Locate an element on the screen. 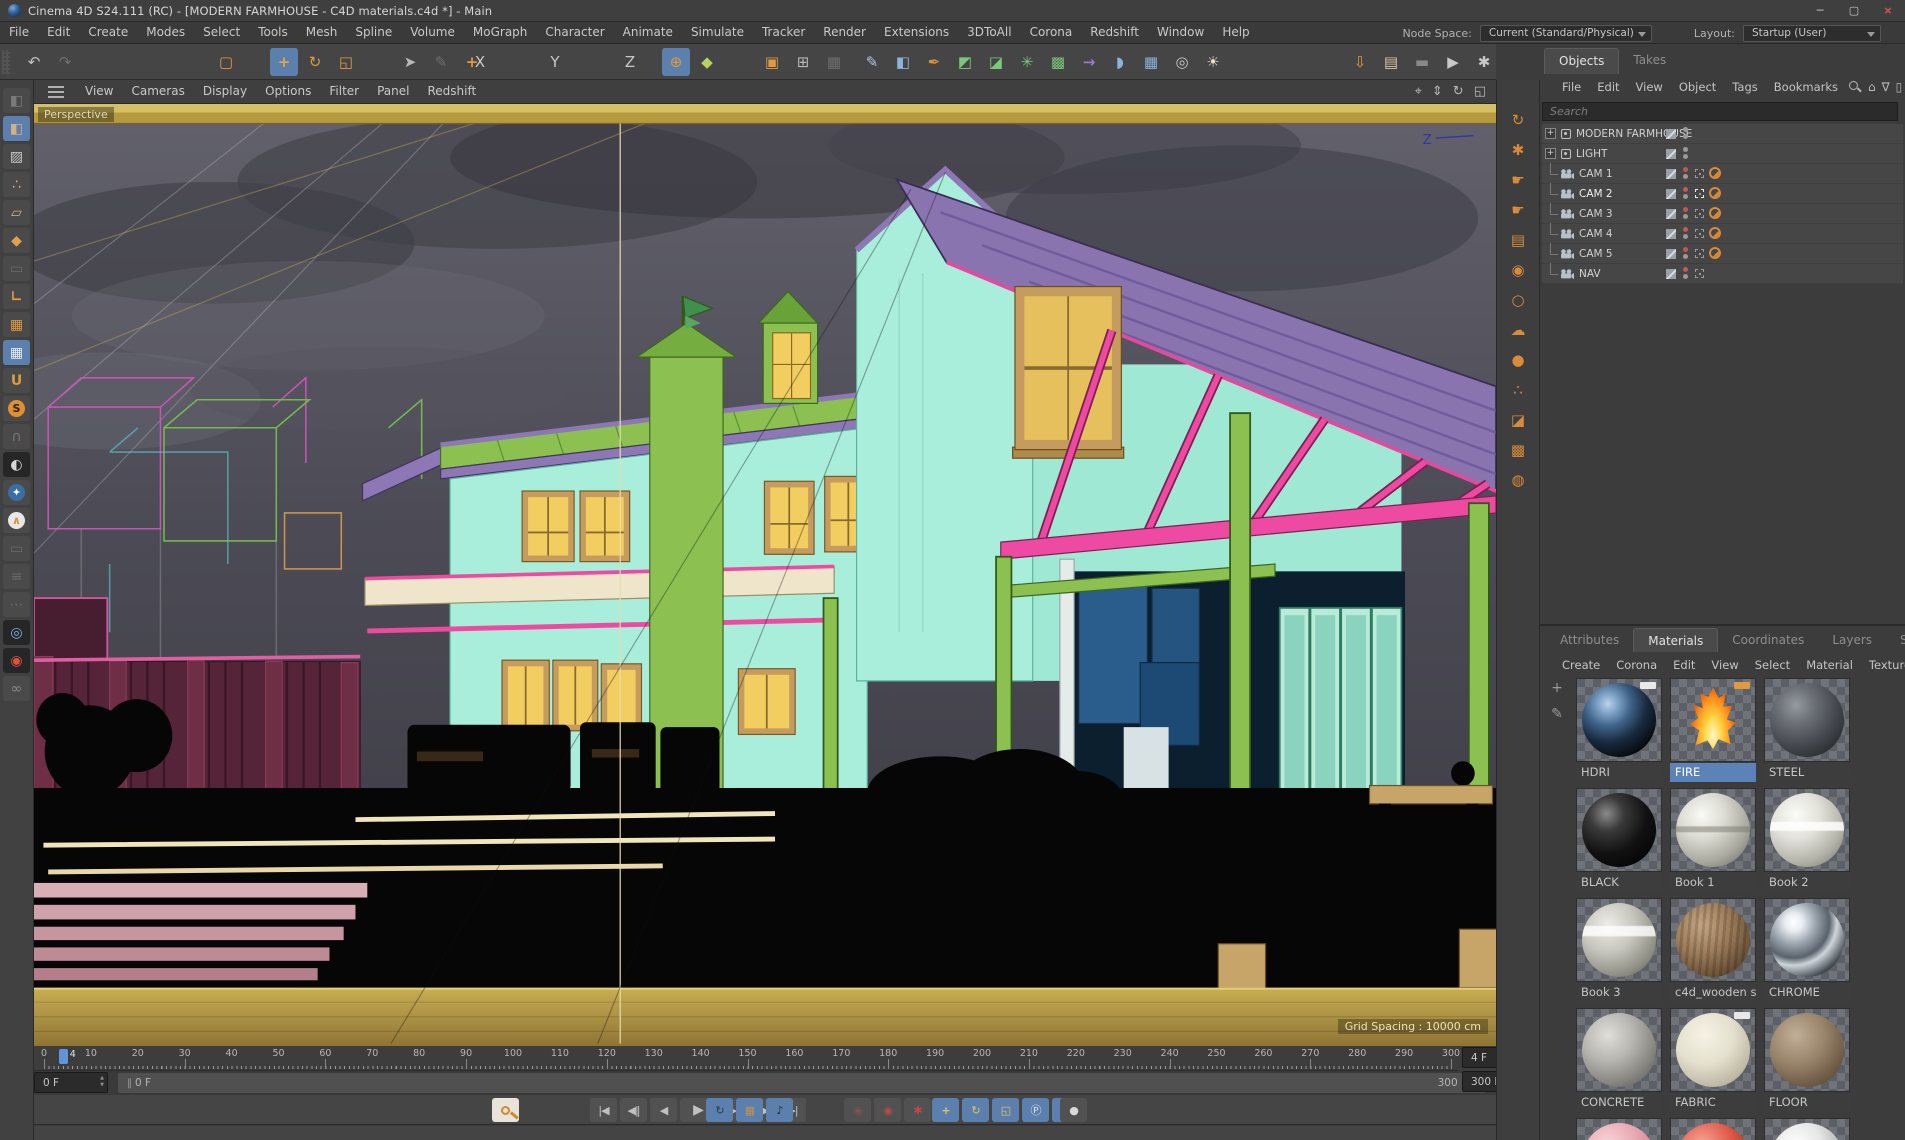  viewport-menu-filter: Filter is located at coordinates (344, 91).